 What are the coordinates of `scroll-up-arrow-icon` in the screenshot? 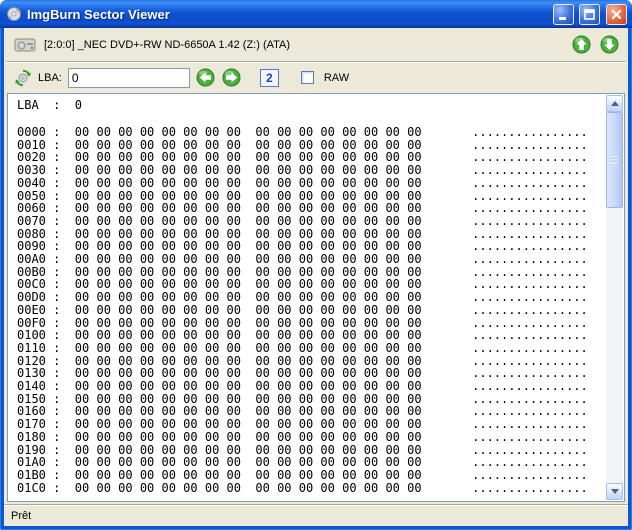 It's located at (614, 103).